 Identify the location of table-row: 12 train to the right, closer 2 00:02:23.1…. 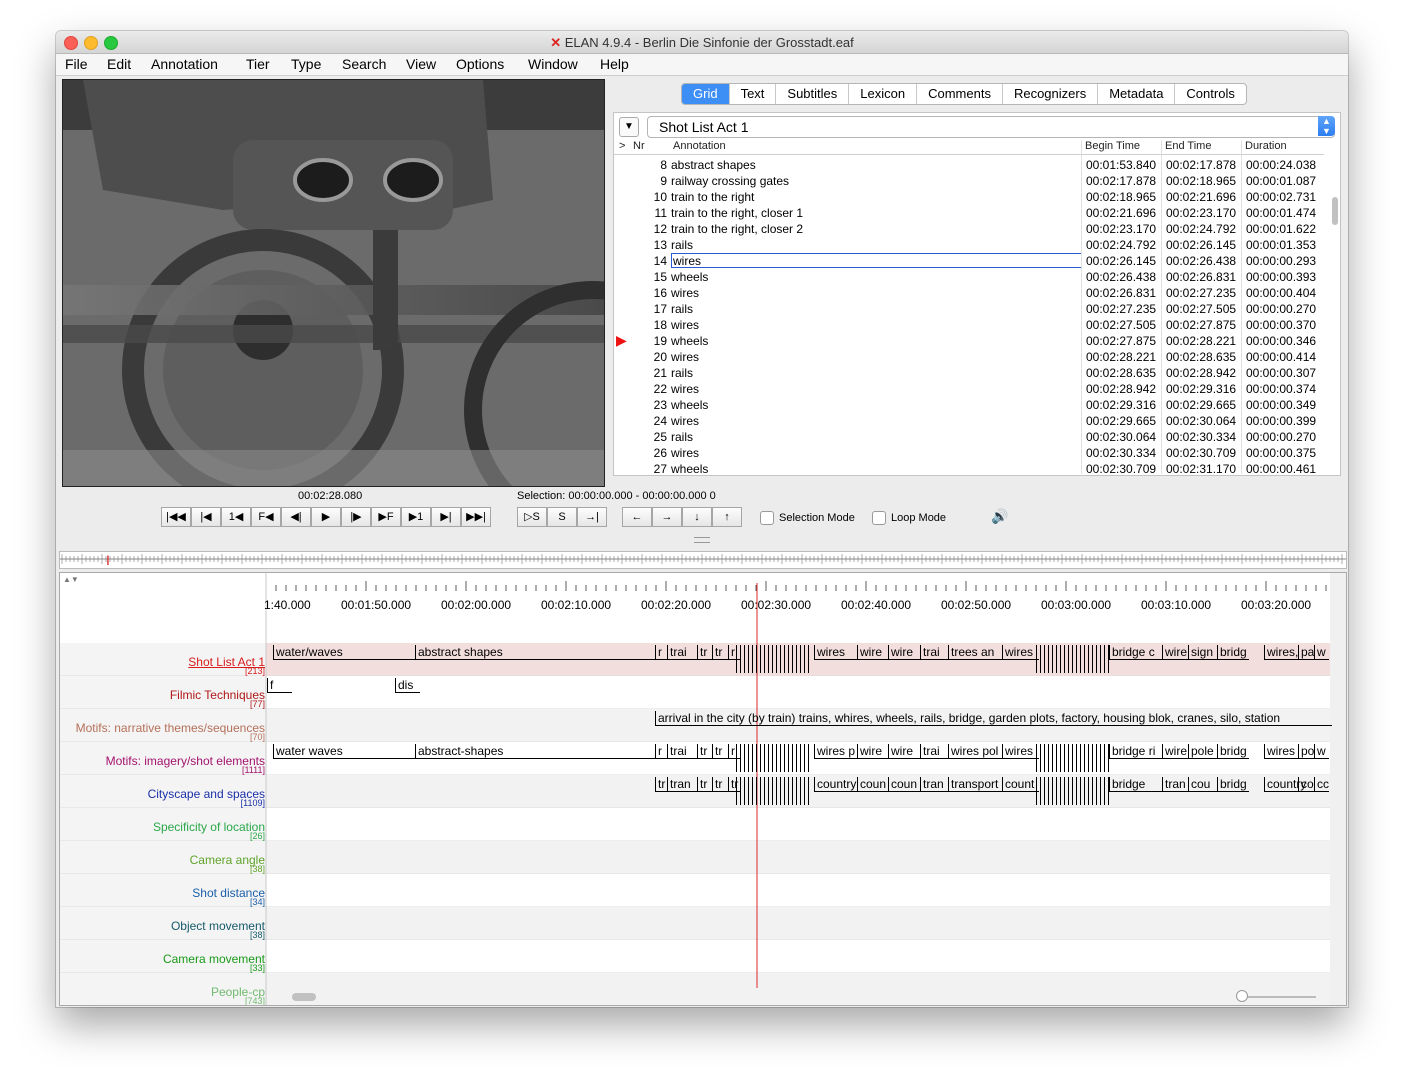
(974, 229).